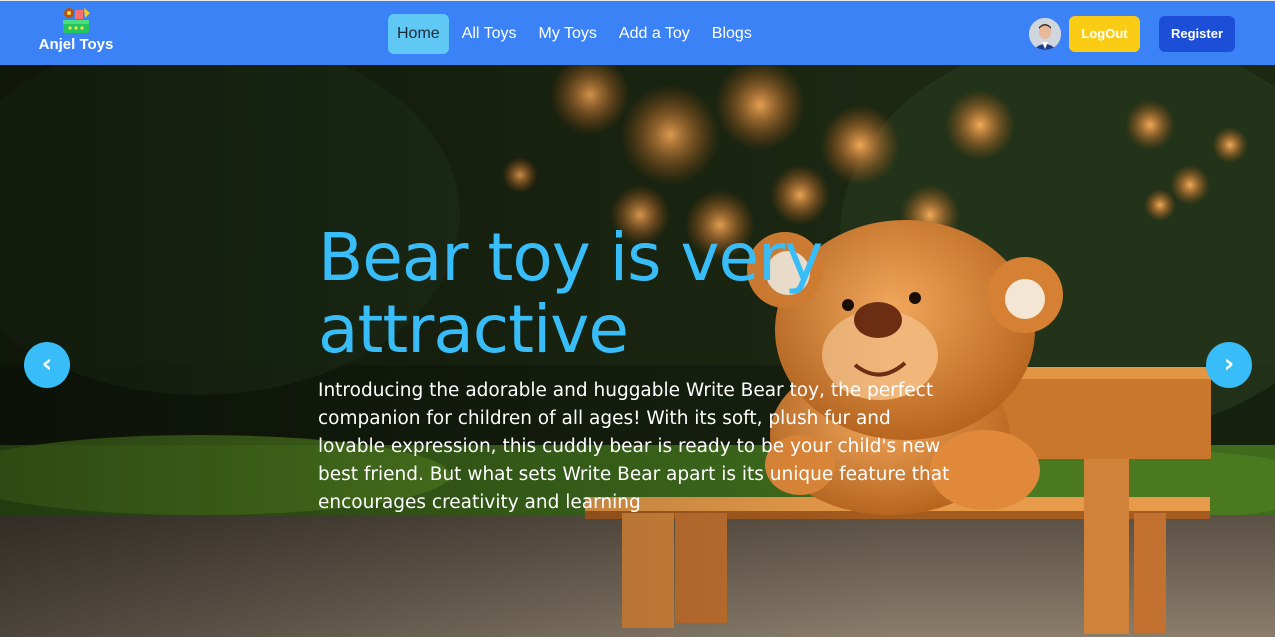 Image resolution: width=1275 pixels, height=637 pixels. Describe the element at coordinates (570, 293) in the screenshot. I see `hero-title: Bear toy is very attractive` at that location.